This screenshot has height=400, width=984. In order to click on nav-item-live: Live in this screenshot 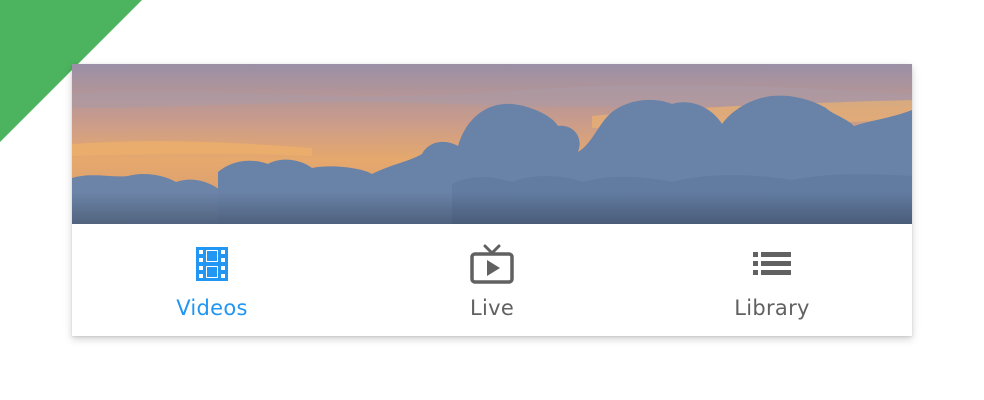, I will do `click(492, 280)`.